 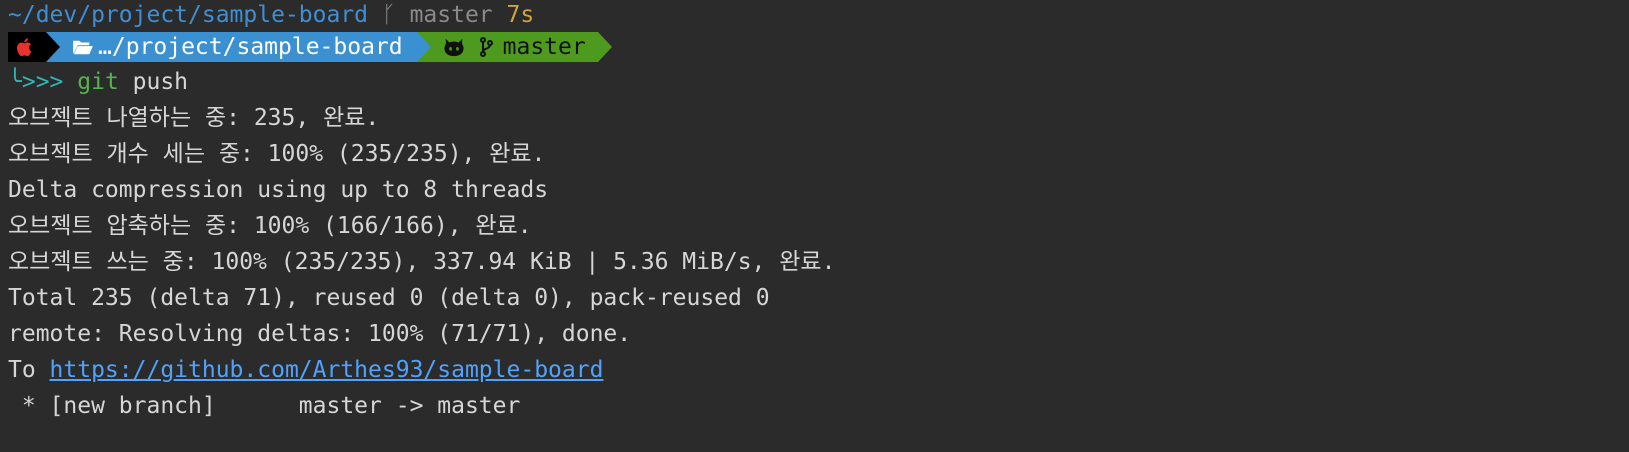 I want to click on git-branch-icon, so click(x=486, y=47).